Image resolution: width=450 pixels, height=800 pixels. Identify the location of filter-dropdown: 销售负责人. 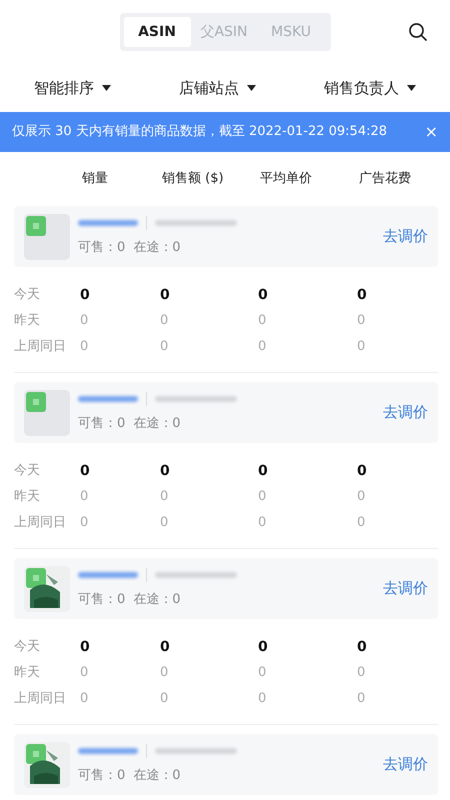
(370, 88).